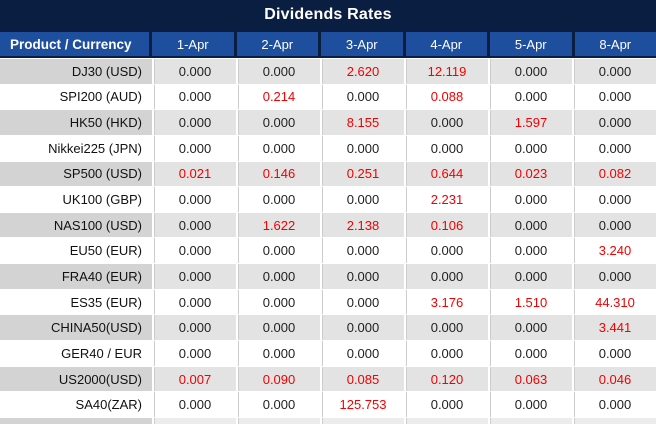  Describe the element at coordinates (614, 251) in the screenshot. I see `value-cell: 3.240` at that location.